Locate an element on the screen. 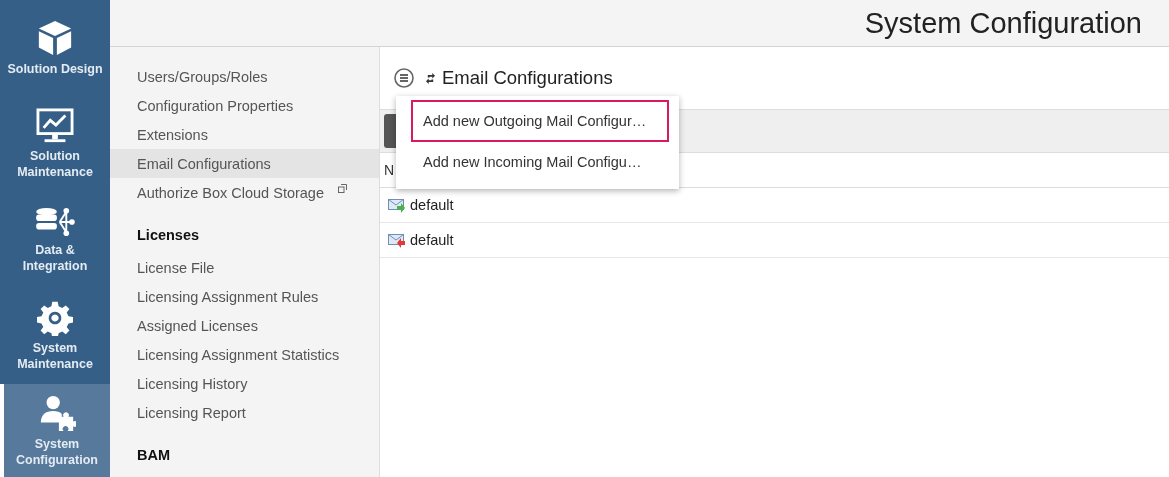 The width and height of the screenshot is (1169, 477). nav-item: System Maintenance is located at coordinates (55, 336).